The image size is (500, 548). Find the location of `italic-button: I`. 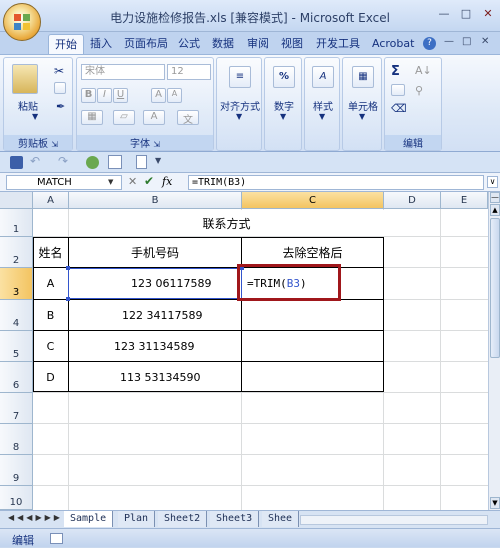

italic-button: I is located at coordinates (104, 95).